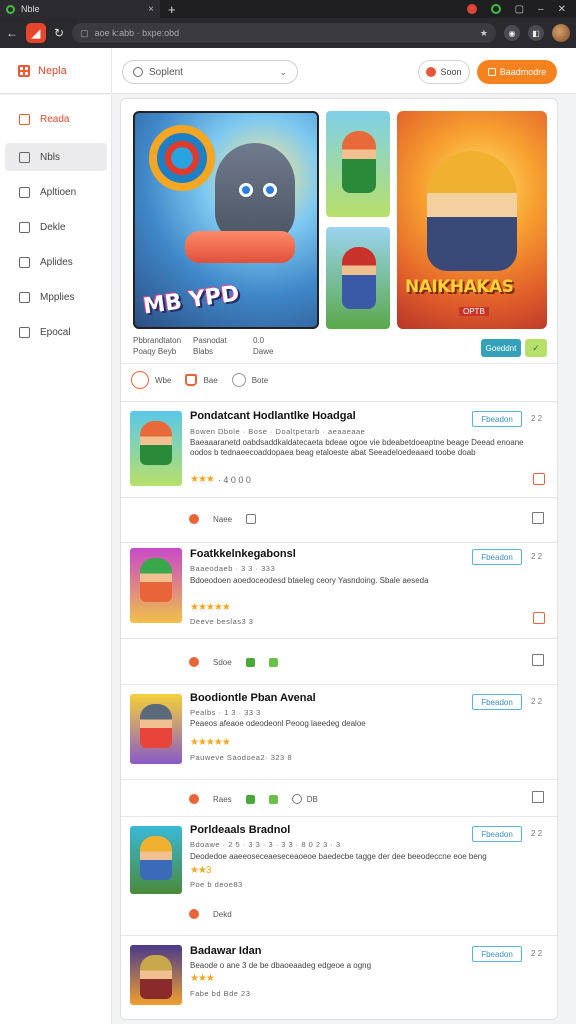 This screenshot has height=1024, width=576. I want to click on smile-icon, so click(238, 380).